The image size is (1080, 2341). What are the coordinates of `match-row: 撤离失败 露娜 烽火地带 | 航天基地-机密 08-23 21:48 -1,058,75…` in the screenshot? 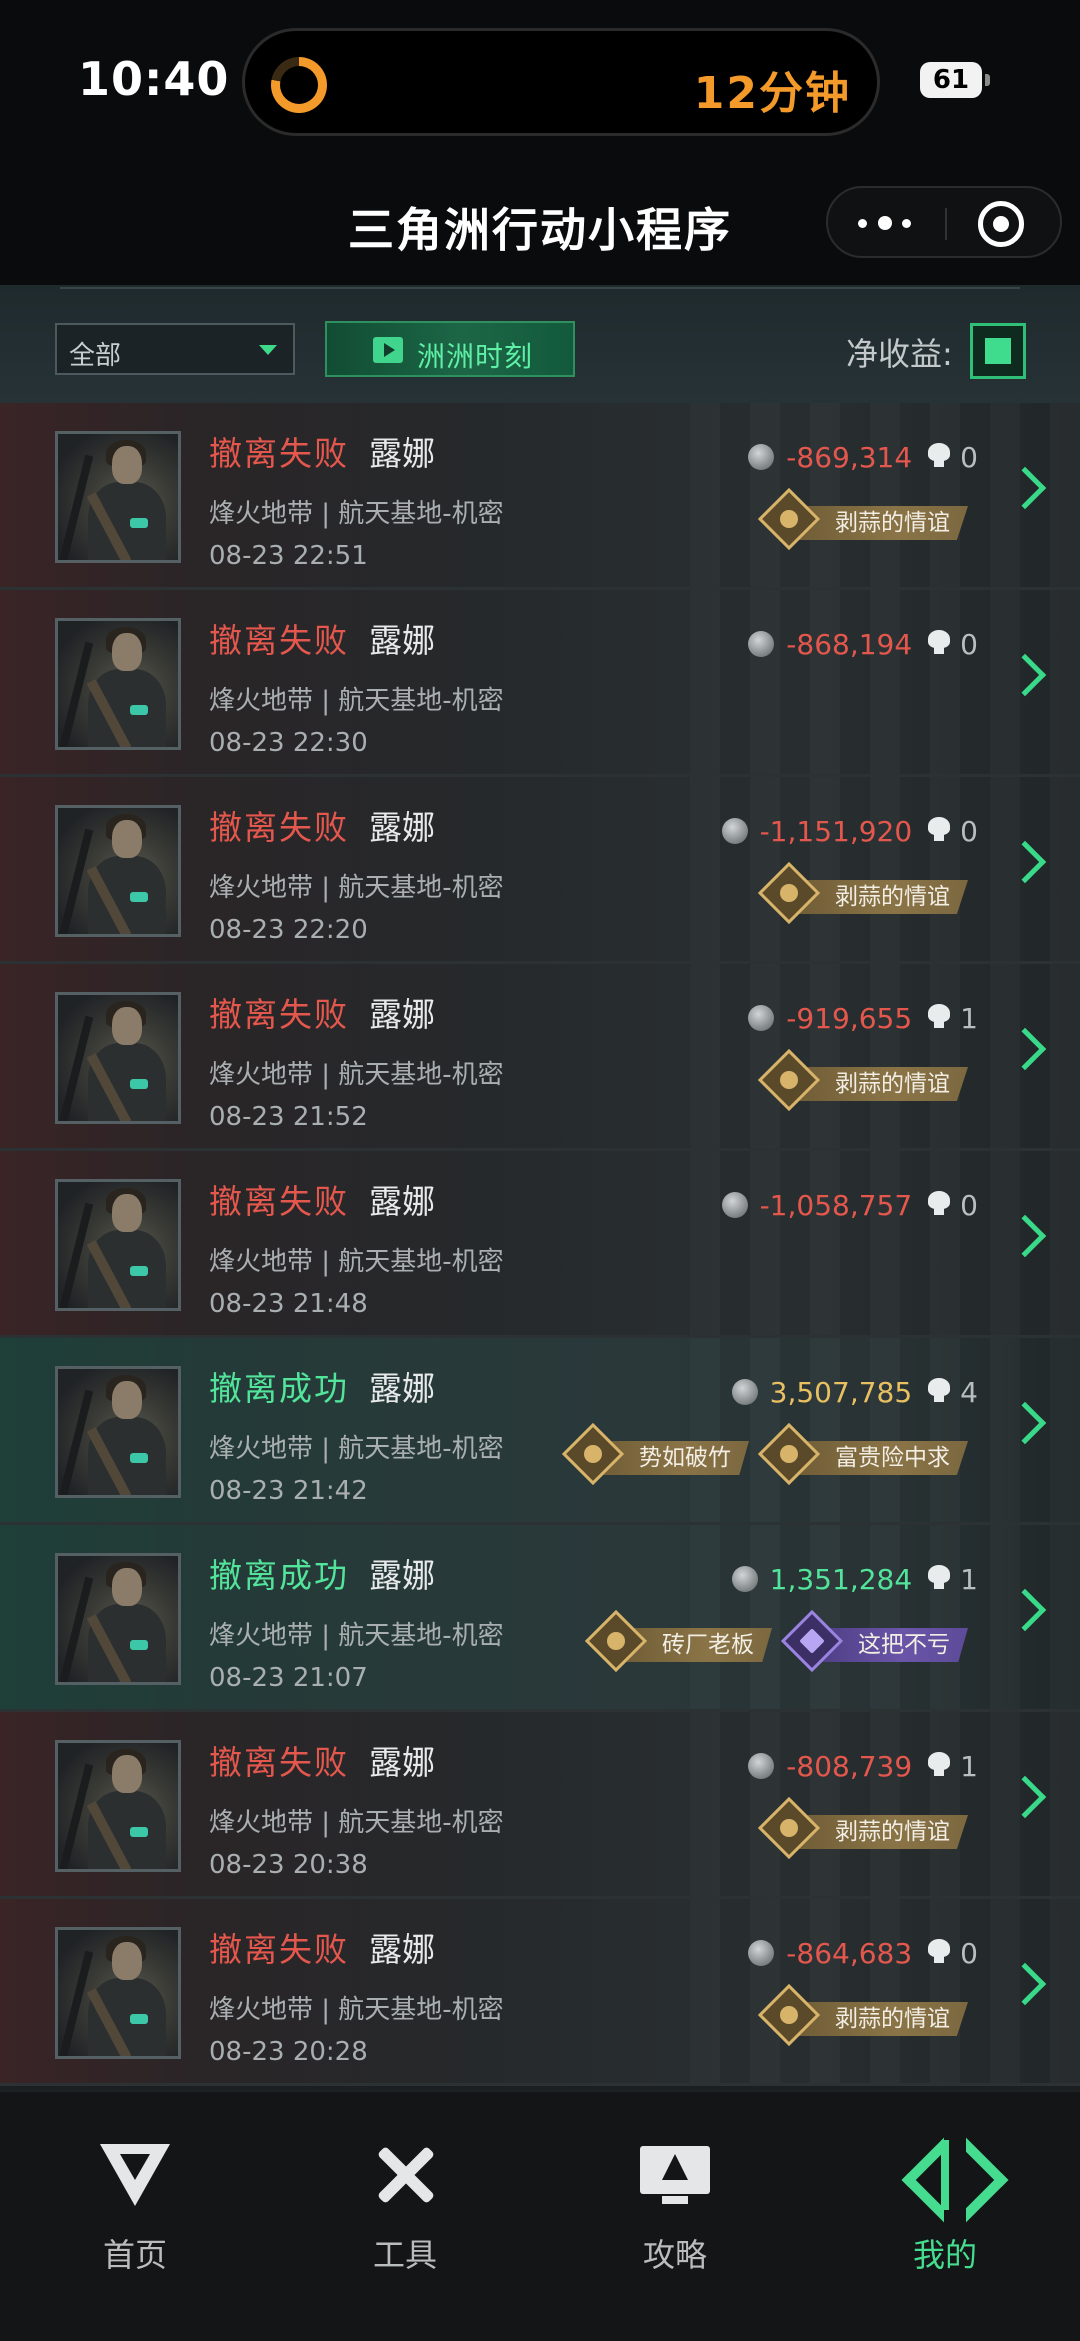 It's located at (540, 1244).